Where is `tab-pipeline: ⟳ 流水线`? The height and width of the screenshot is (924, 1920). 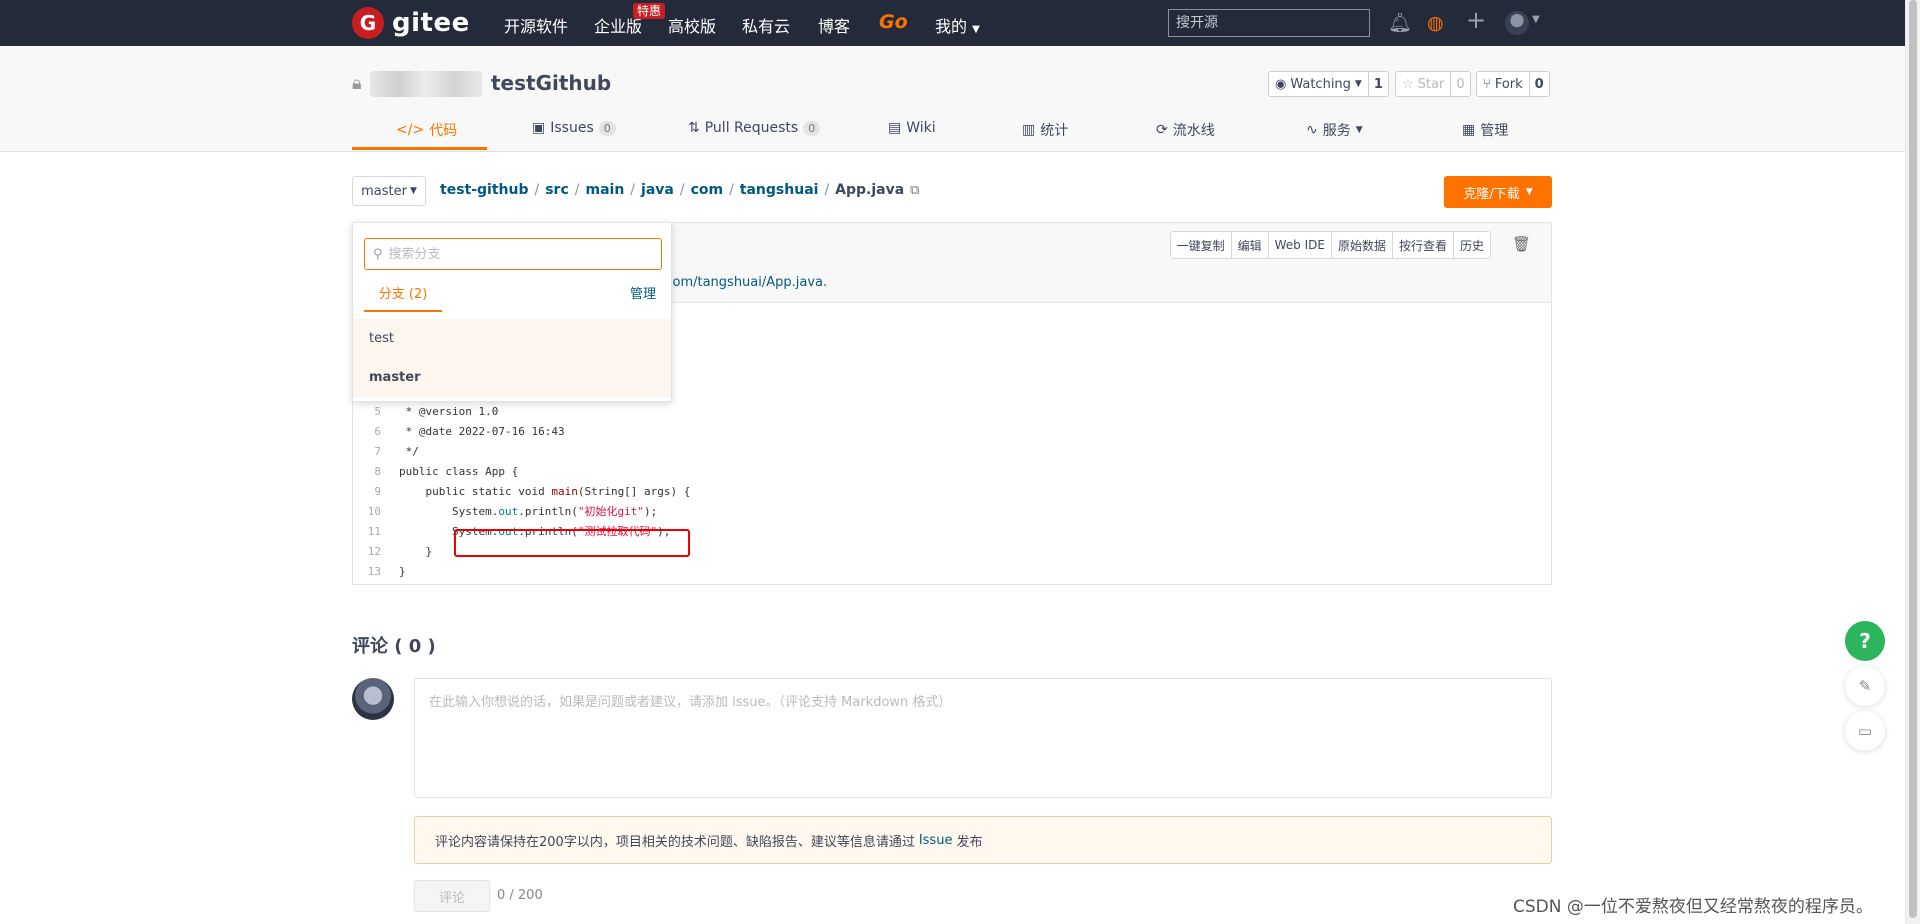
tab-pipeline: ⟳ 流水线 is located at coordinates (1185, 130).